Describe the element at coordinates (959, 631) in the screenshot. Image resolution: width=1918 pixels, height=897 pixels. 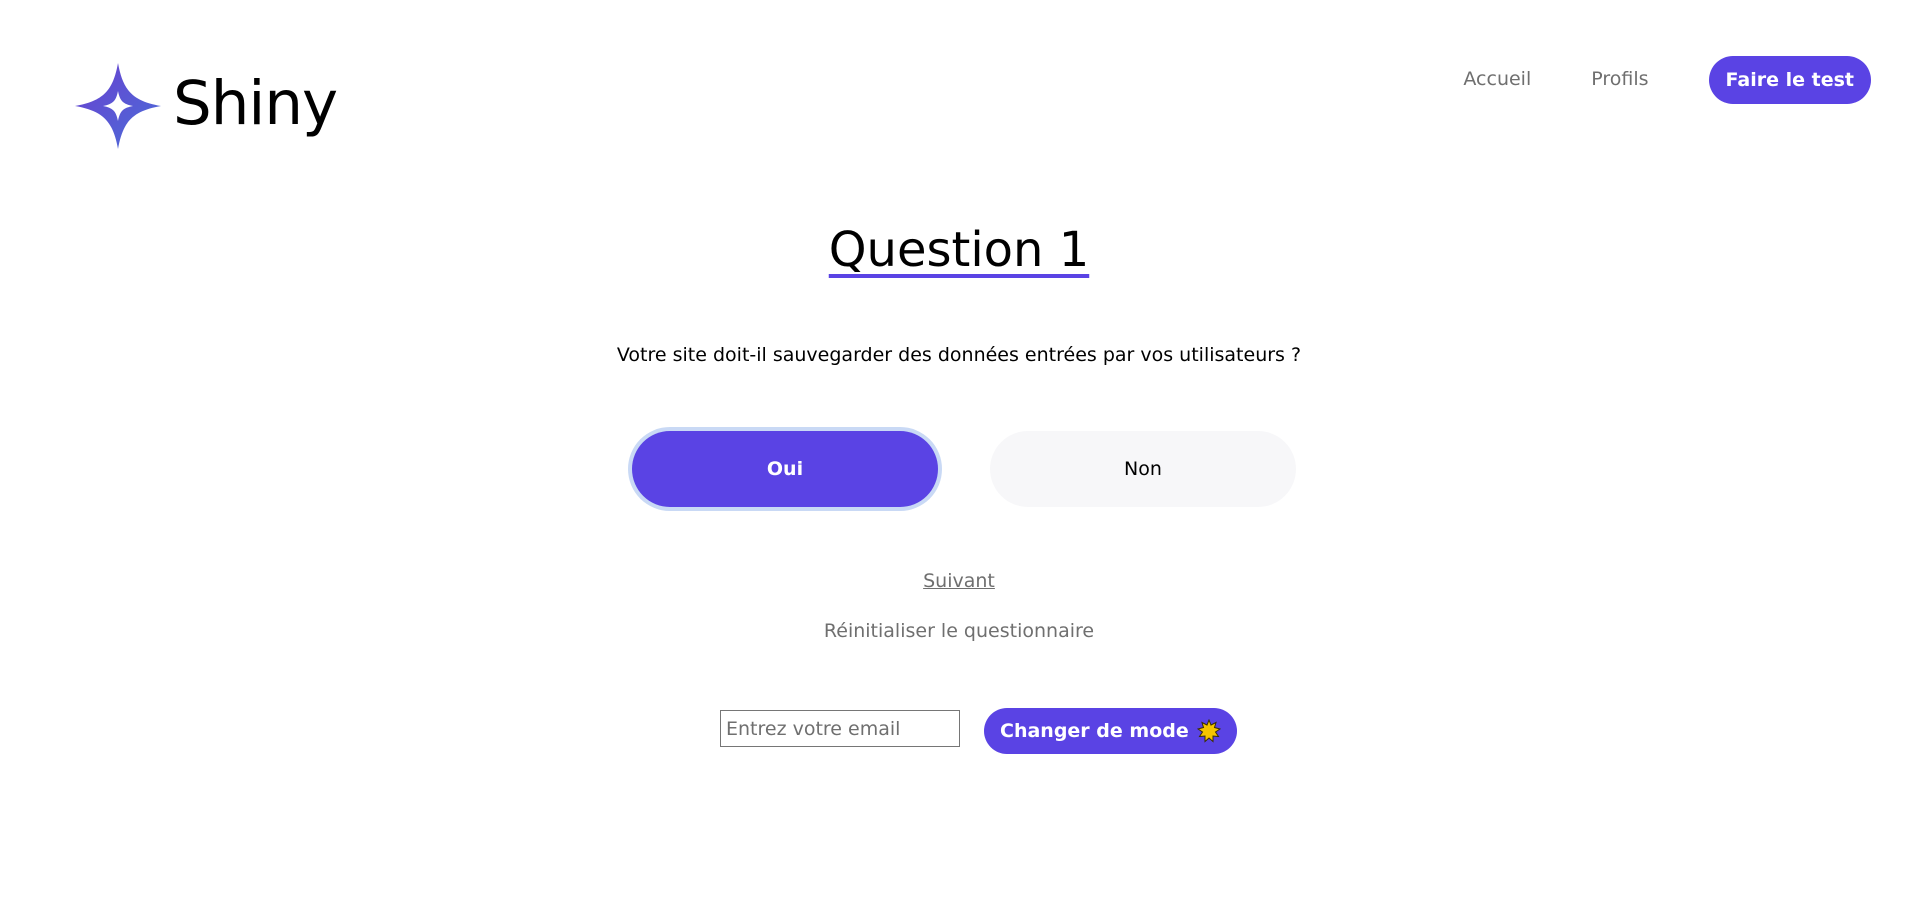
I see `reset-questionnaire-link: Réinitialiser le questionnaire` at that location.